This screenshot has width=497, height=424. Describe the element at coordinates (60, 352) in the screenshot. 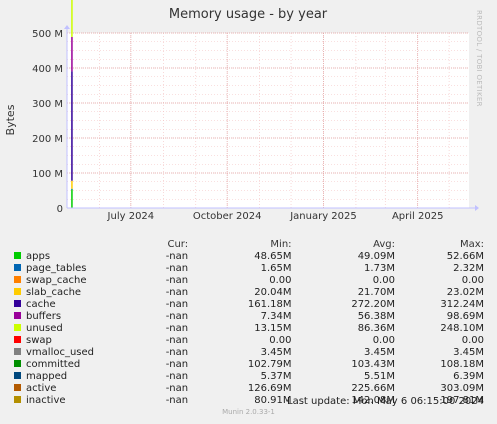

I see `legend-label: vmalloc_used` at that location.